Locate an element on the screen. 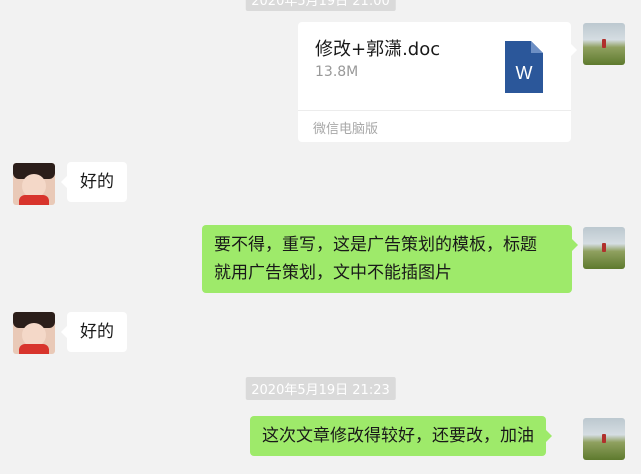 This screenshot has width=641, height=474. message-line: 要不得，重写，这是广告策划的模板，标题 is located at coordinates (375, 245).